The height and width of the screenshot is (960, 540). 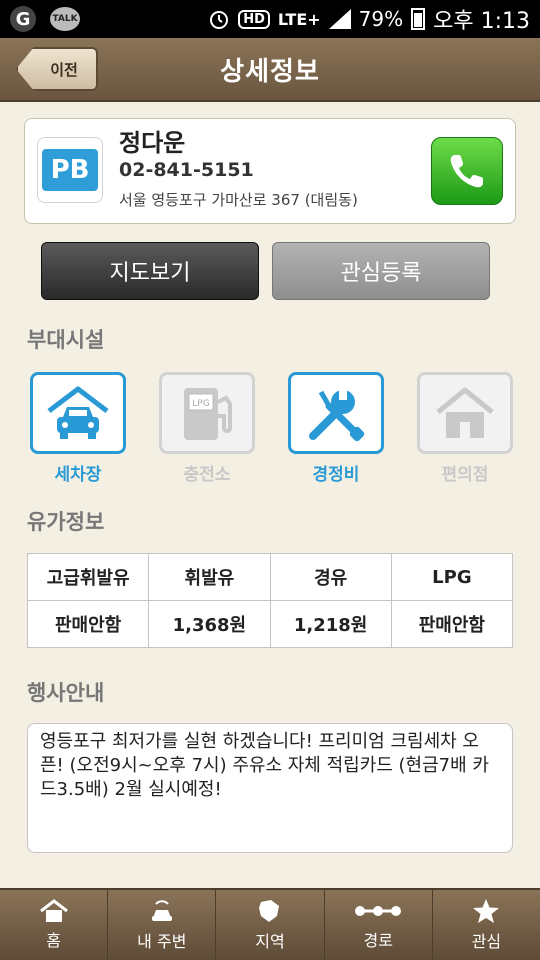 What do you see at coordinates (336, 475) in the screenshot?
I see `facility-label: 경정비` at bounding box center [336, 475].